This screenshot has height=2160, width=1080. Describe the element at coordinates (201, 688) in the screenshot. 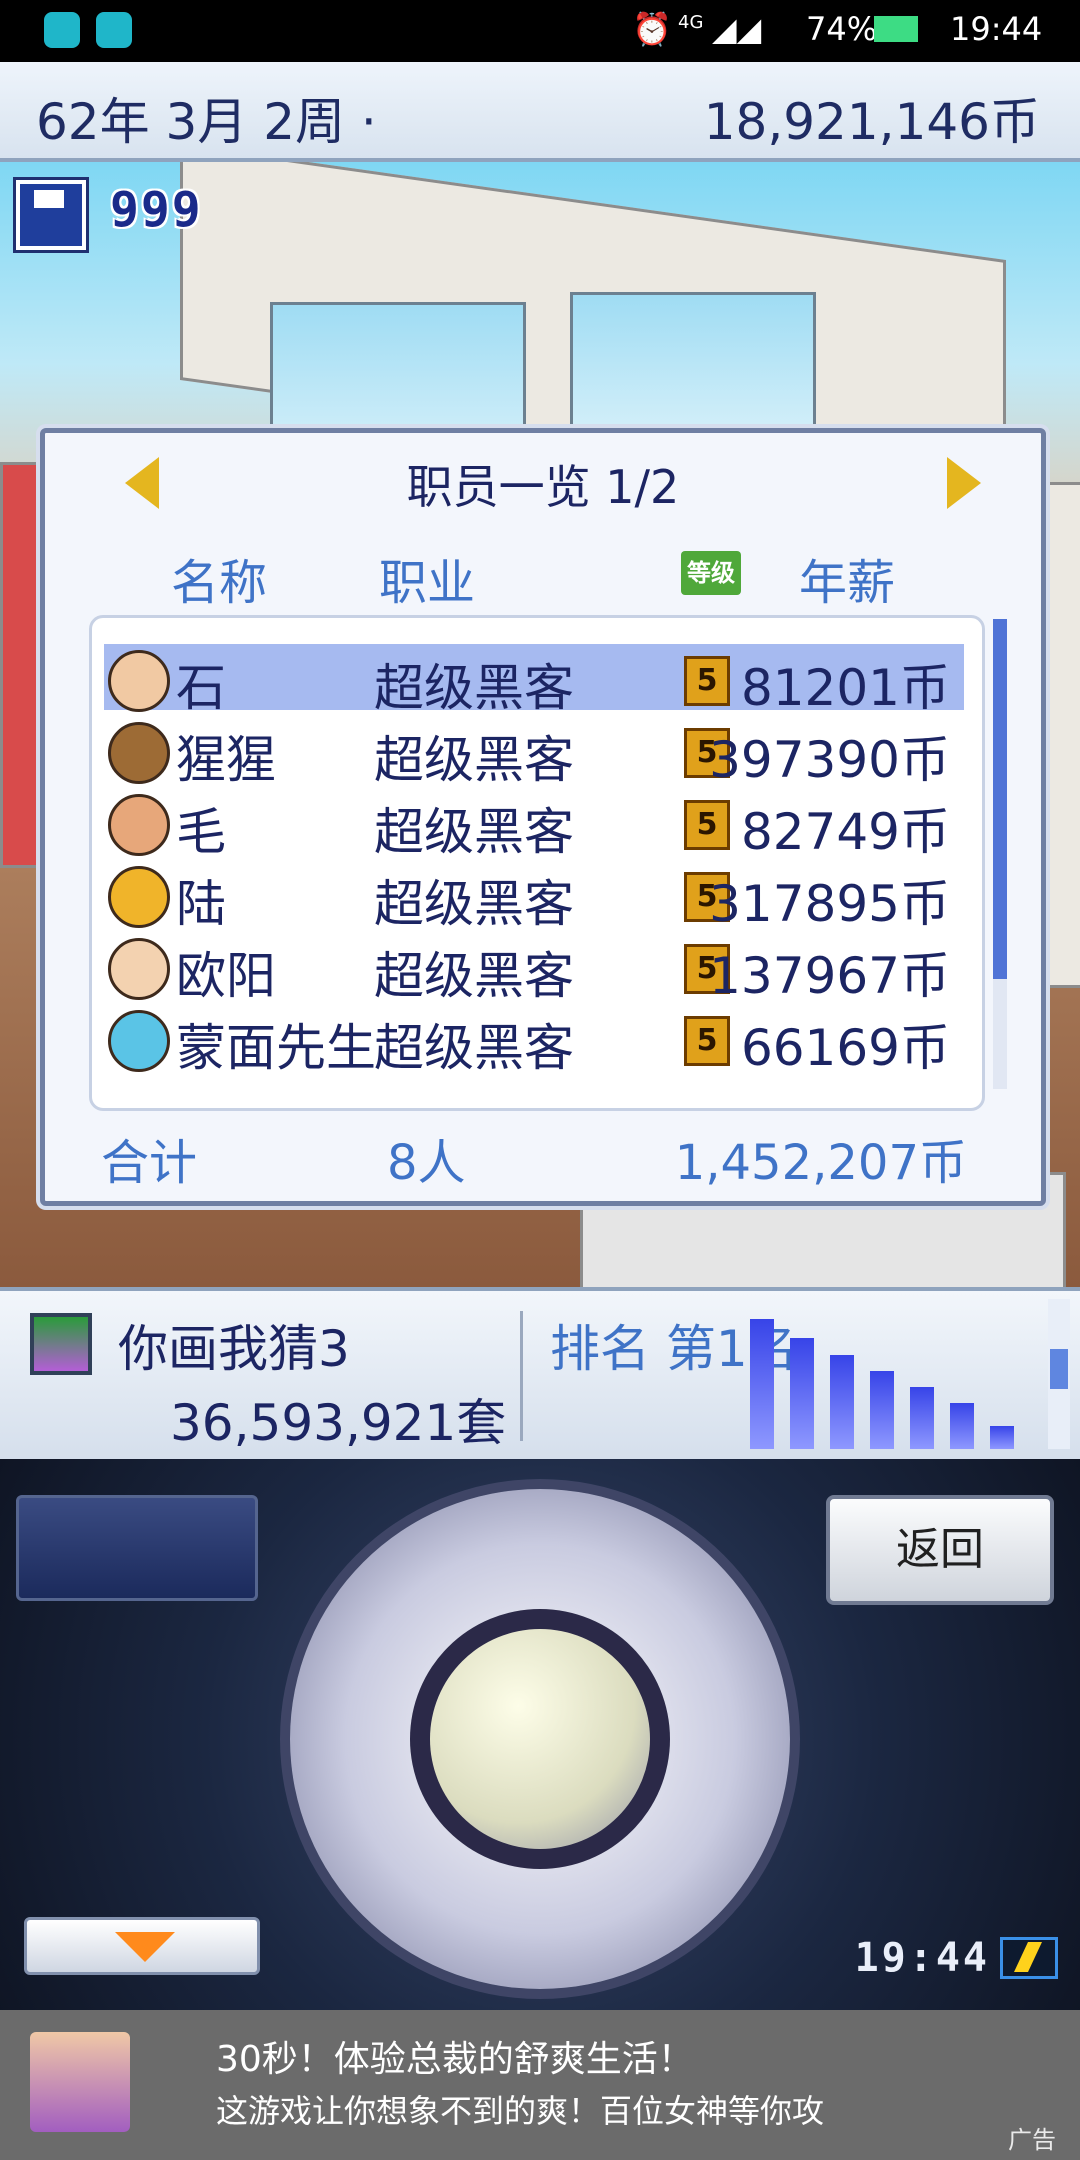

I see `staff-name: 石` at that location.